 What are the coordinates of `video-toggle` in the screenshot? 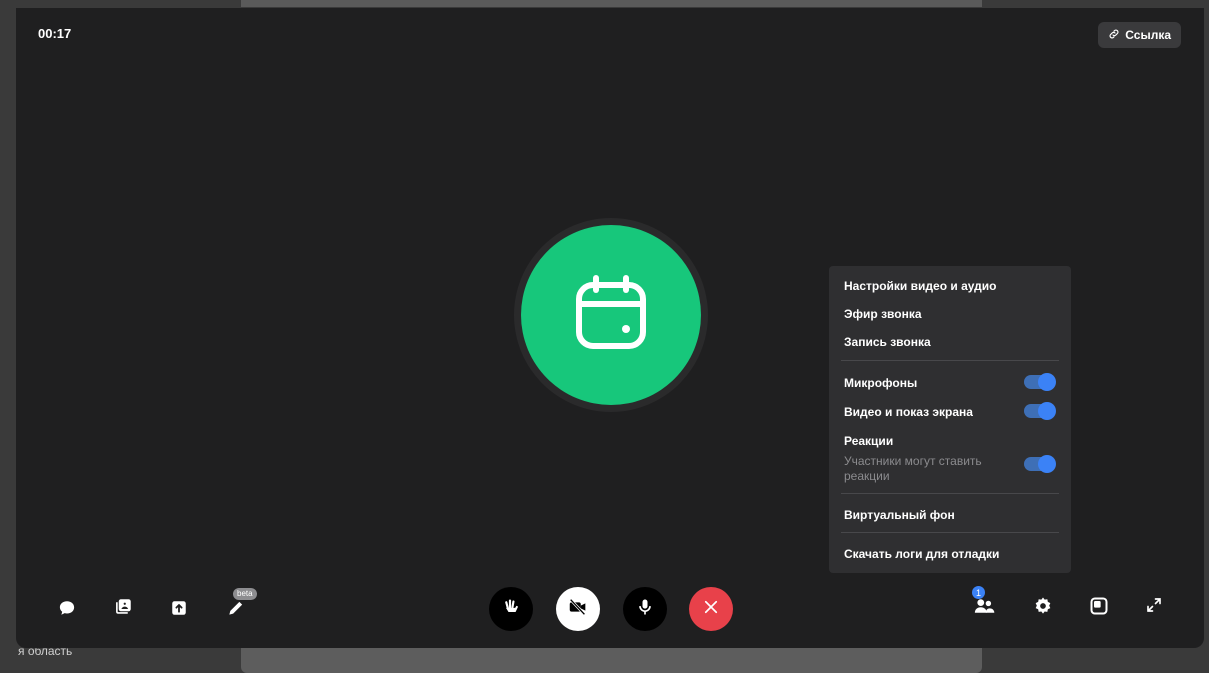 It's located at (1040, 411).